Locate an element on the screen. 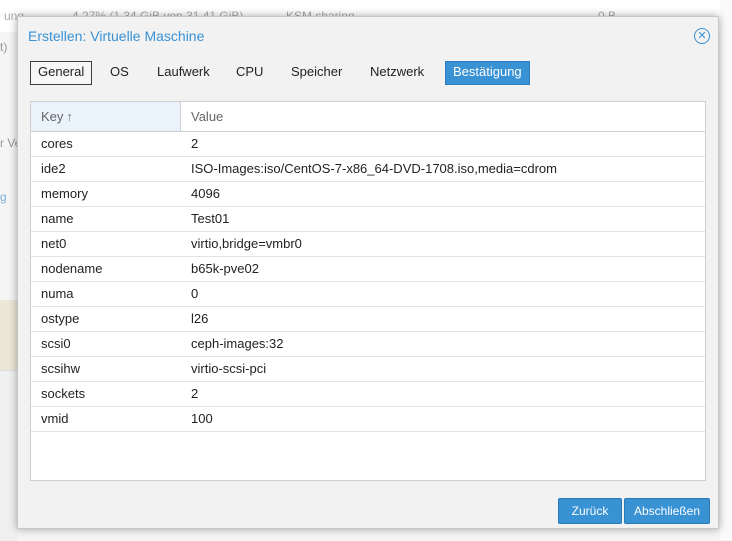 This screenshot has height=541, width=732. table-row: ostype l26 is located at coordinates (368, 319).